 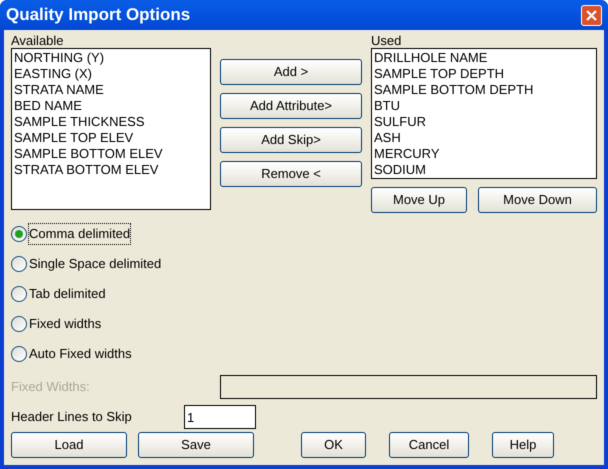 What do you see at coordinates (484, 154) in the screenshot?
I see `list-item: MERCURY` at bounding box center [484, 154].